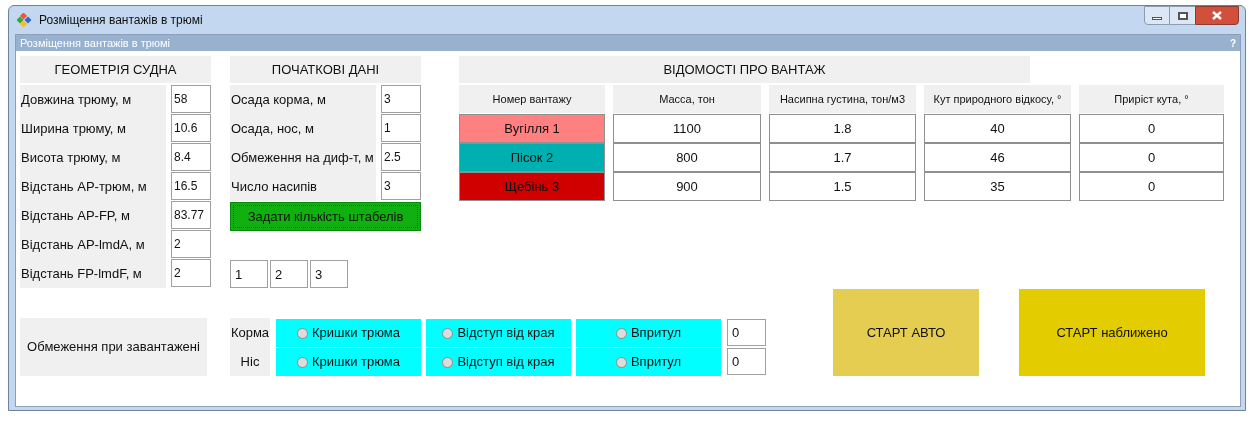 Image resolution: width=1251 pixels, height=421 pixels. Describe the element at coordinates (842, 128) in the screenshot. I see `input-field: 1.8` at that location.